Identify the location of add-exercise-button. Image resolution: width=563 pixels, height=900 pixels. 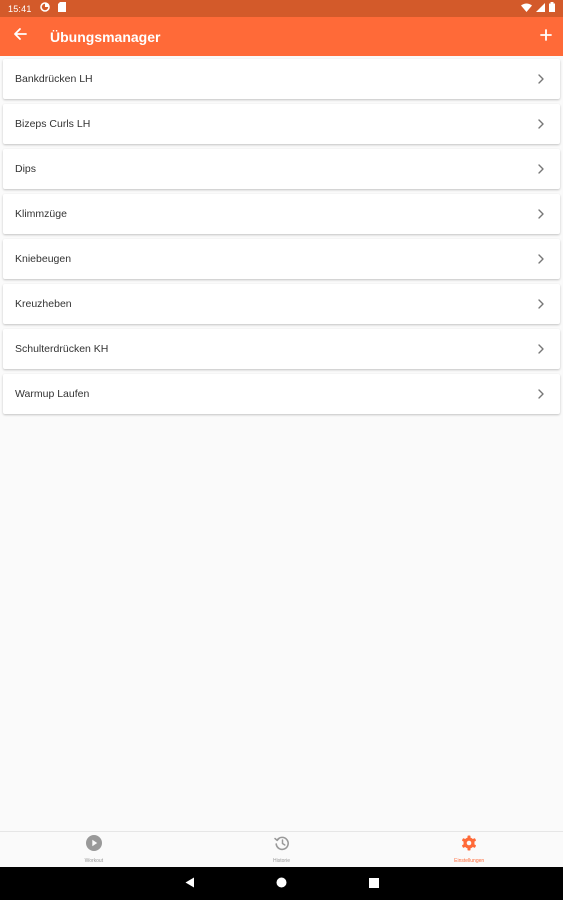
(546, 36).